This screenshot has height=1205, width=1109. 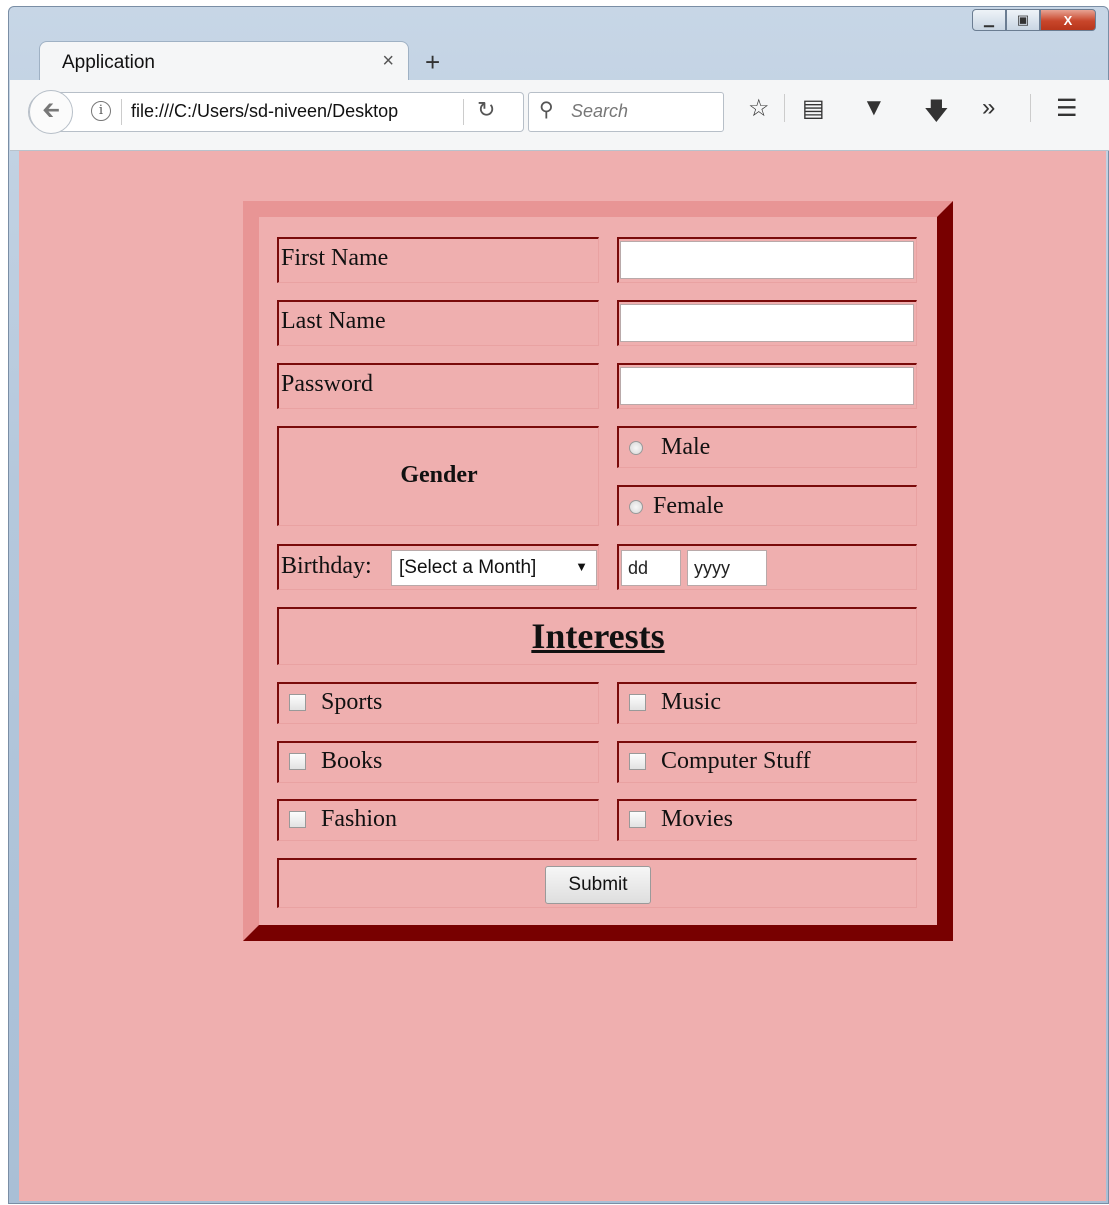 I want to click on password-input, so click(x=767, y=386).